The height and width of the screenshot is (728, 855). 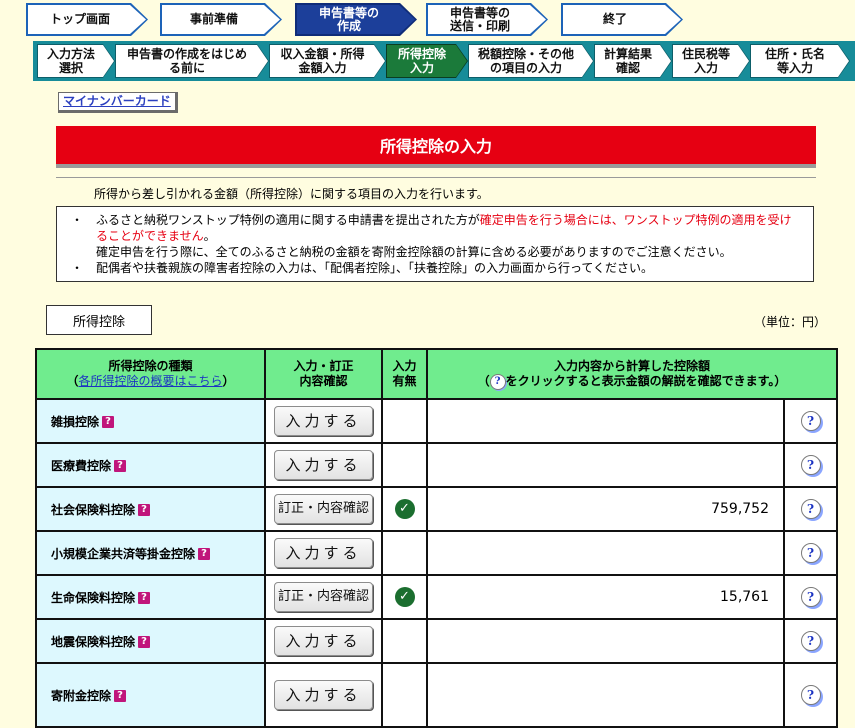 I want to click on sub-step-label: 申告書の作成をはじめ る前に, so click(x=192, y=61).